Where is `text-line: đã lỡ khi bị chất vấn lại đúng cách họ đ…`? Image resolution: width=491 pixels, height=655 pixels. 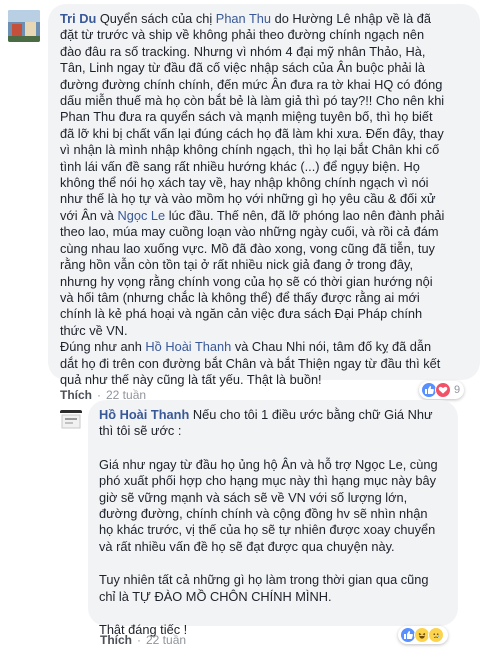 text-line: đã lỡ khi bị chất vấn lại đúng cách họ đ… is located at coordinates (265, 134).